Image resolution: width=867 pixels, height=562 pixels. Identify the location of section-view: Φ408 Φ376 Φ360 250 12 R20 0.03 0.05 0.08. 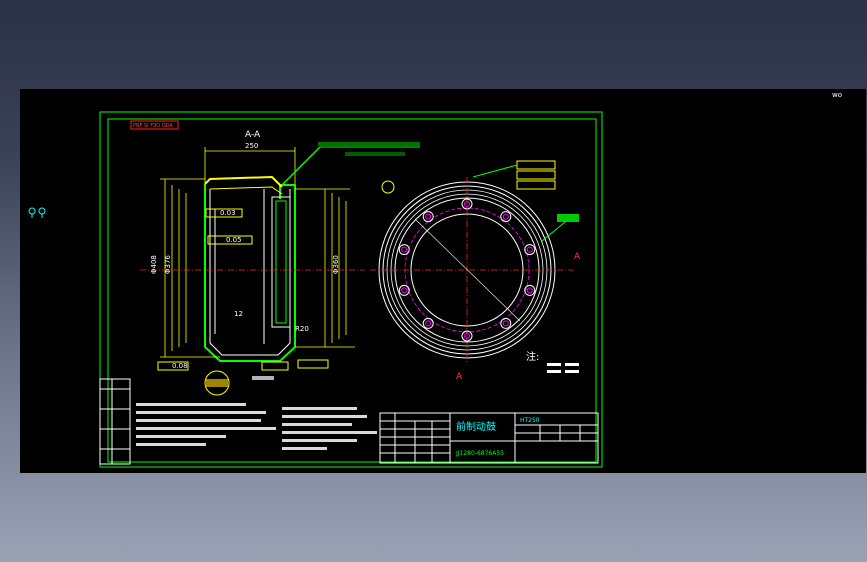
(280, 256).